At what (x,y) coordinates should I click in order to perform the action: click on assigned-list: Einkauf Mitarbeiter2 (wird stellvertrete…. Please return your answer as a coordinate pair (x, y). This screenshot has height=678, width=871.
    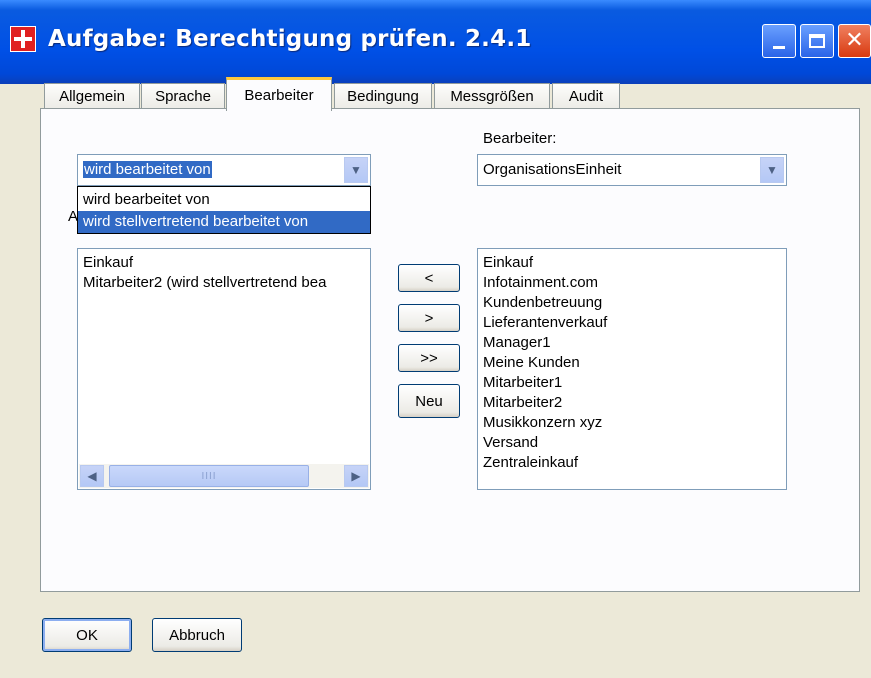
    Looking at the image, I should click on (224, 369).